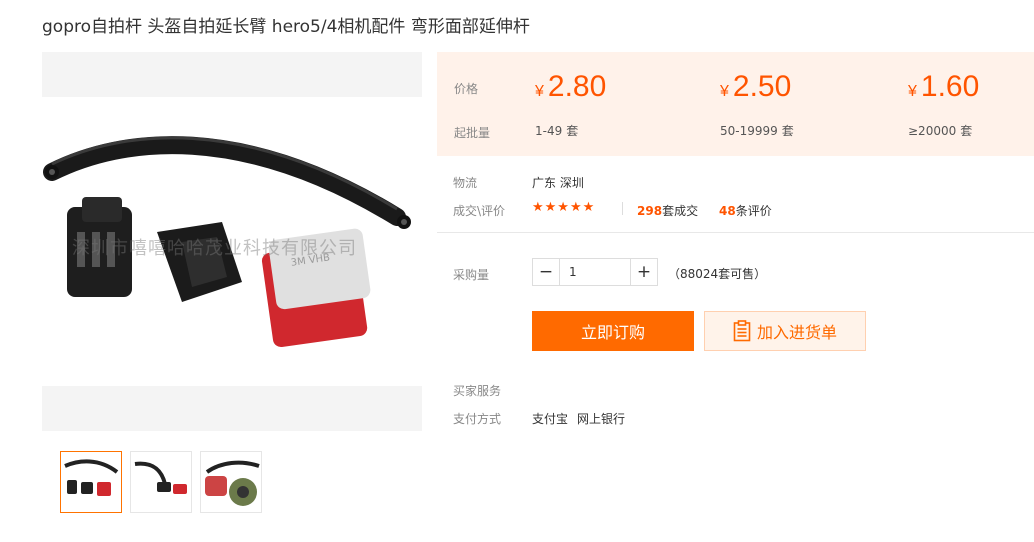 Image resolution: width=1034 pixels, height=542 pixels. I want to click on range-tier-2: 50-19999 套, so click(757, 131).